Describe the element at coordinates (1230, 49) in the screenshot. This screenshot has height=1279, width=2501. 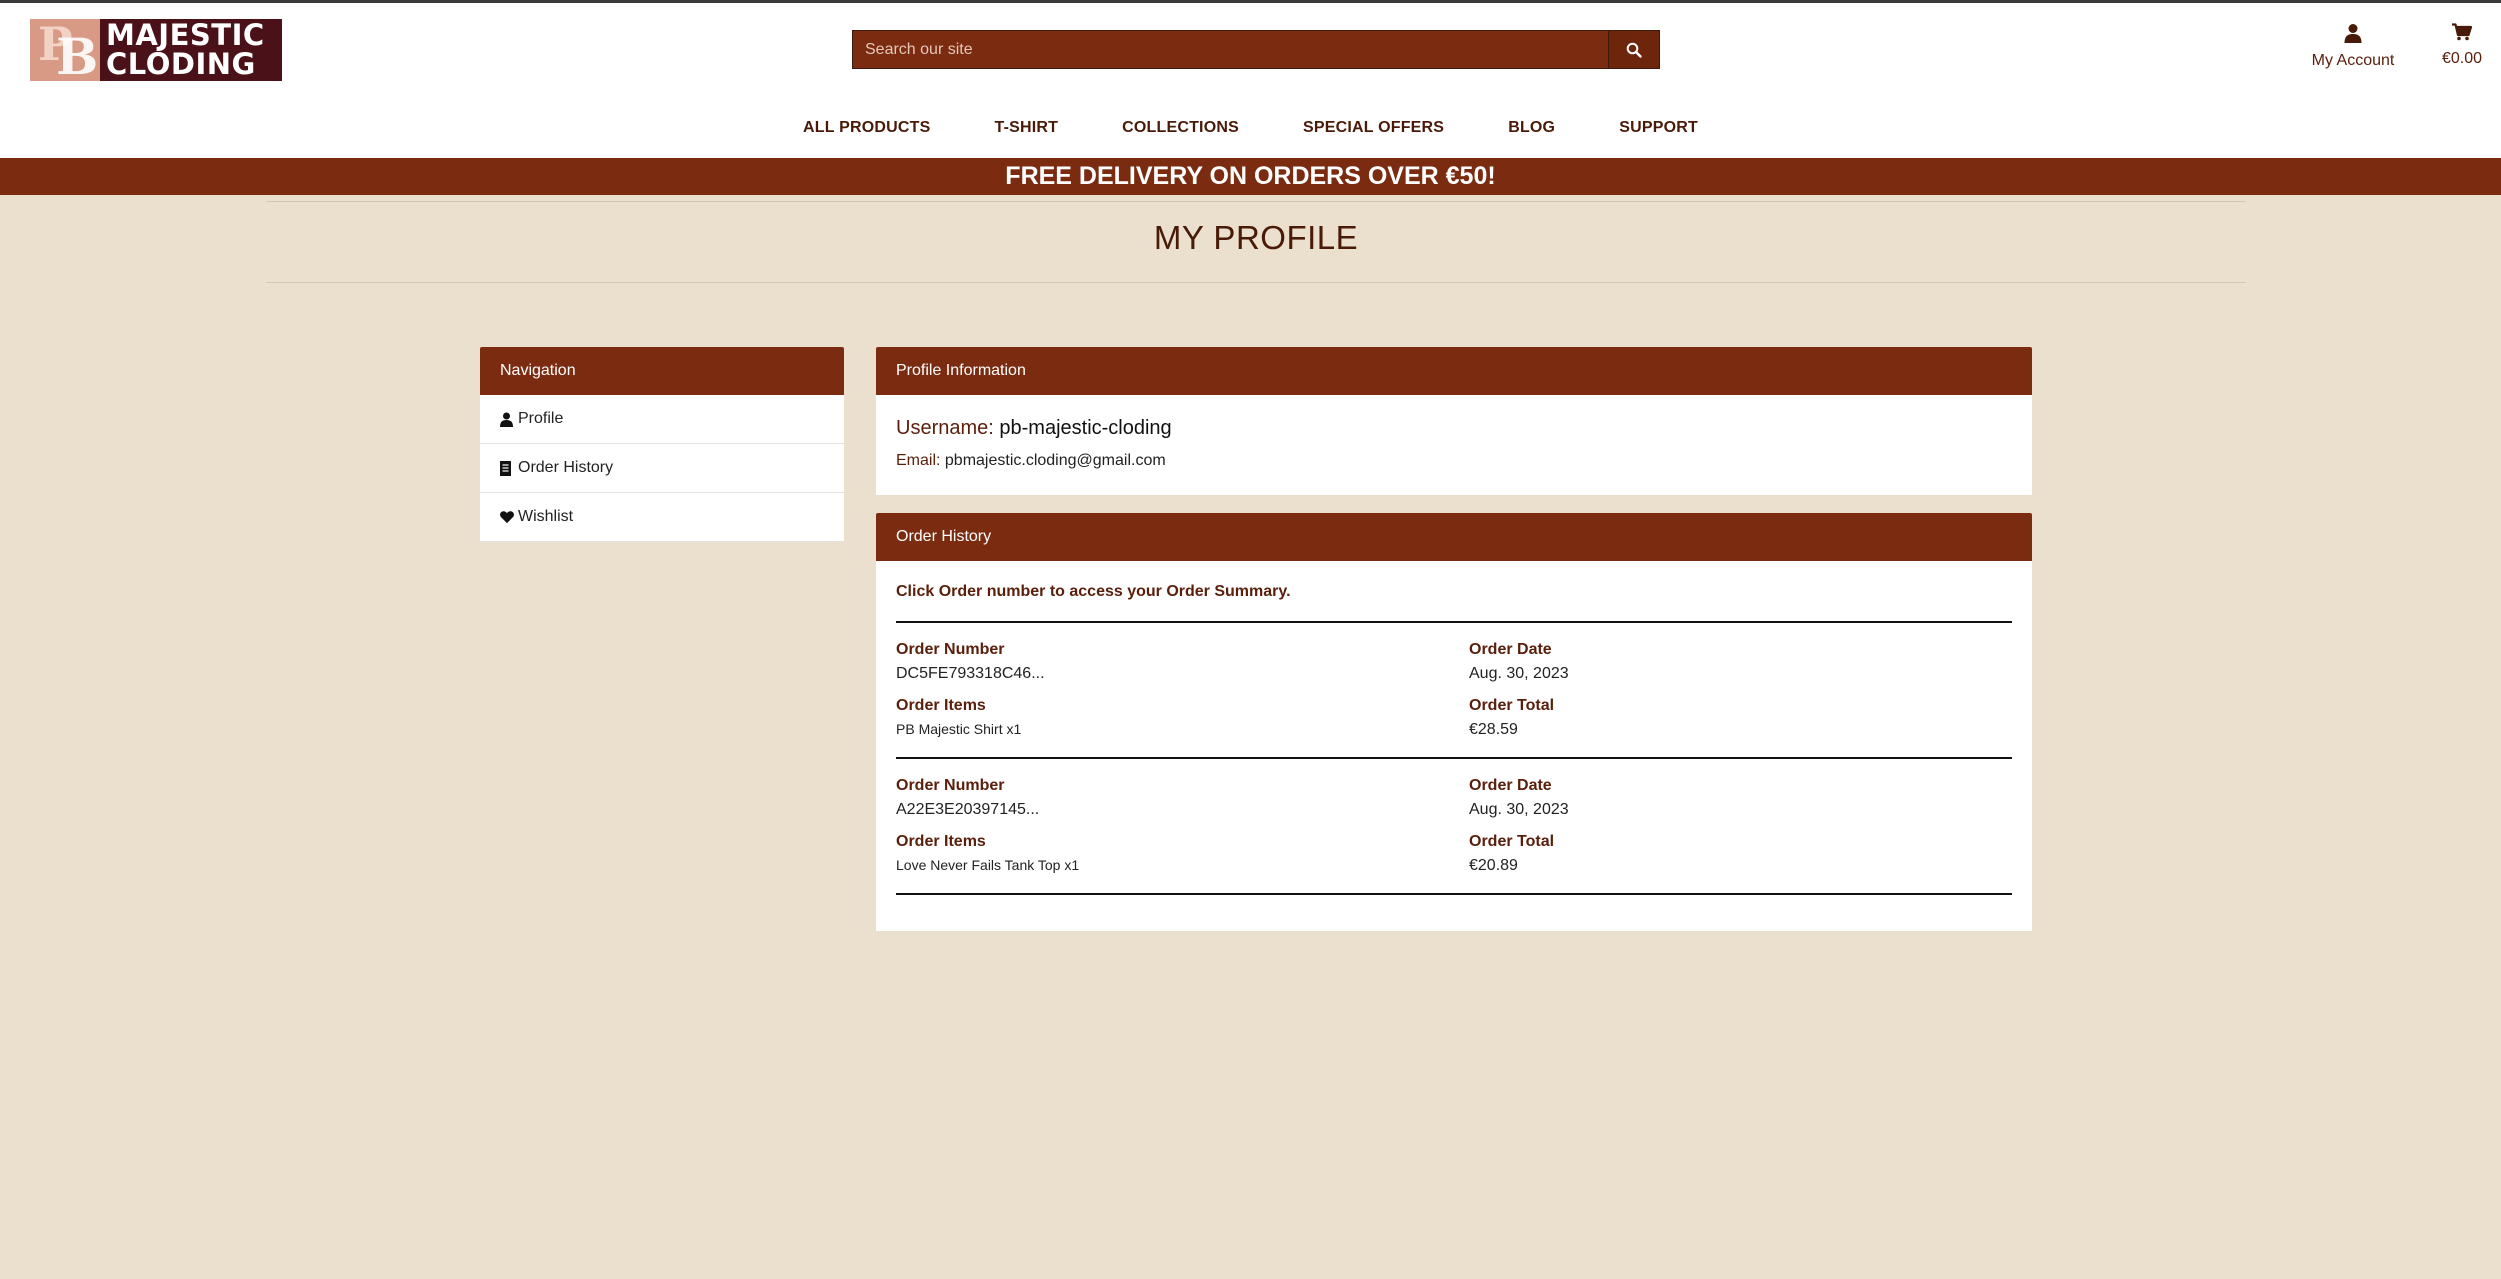
I see `search-input` at that location.